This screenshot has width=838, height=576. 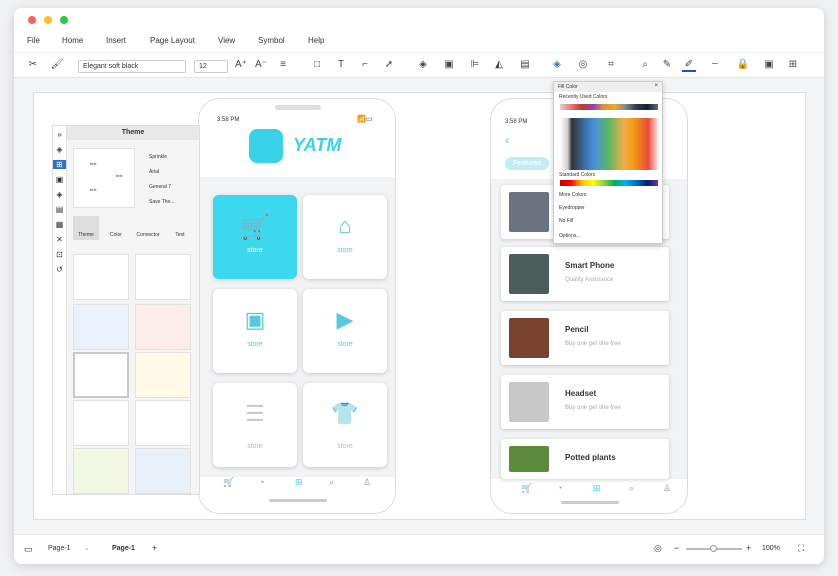 What do you see at coordinates (59, 164) in the screenshot?
I see `theme-icon: ⊞` at bounding box center [59, 164].